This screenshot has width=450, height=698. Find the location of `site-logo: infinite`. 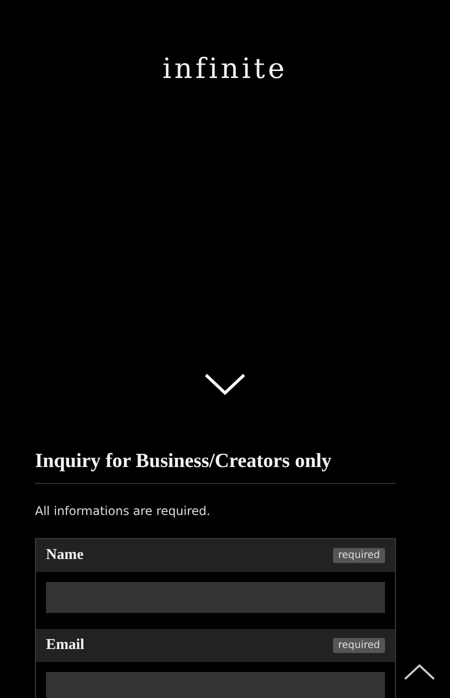

site-logo: infinite is located at coordinates (225, 68).